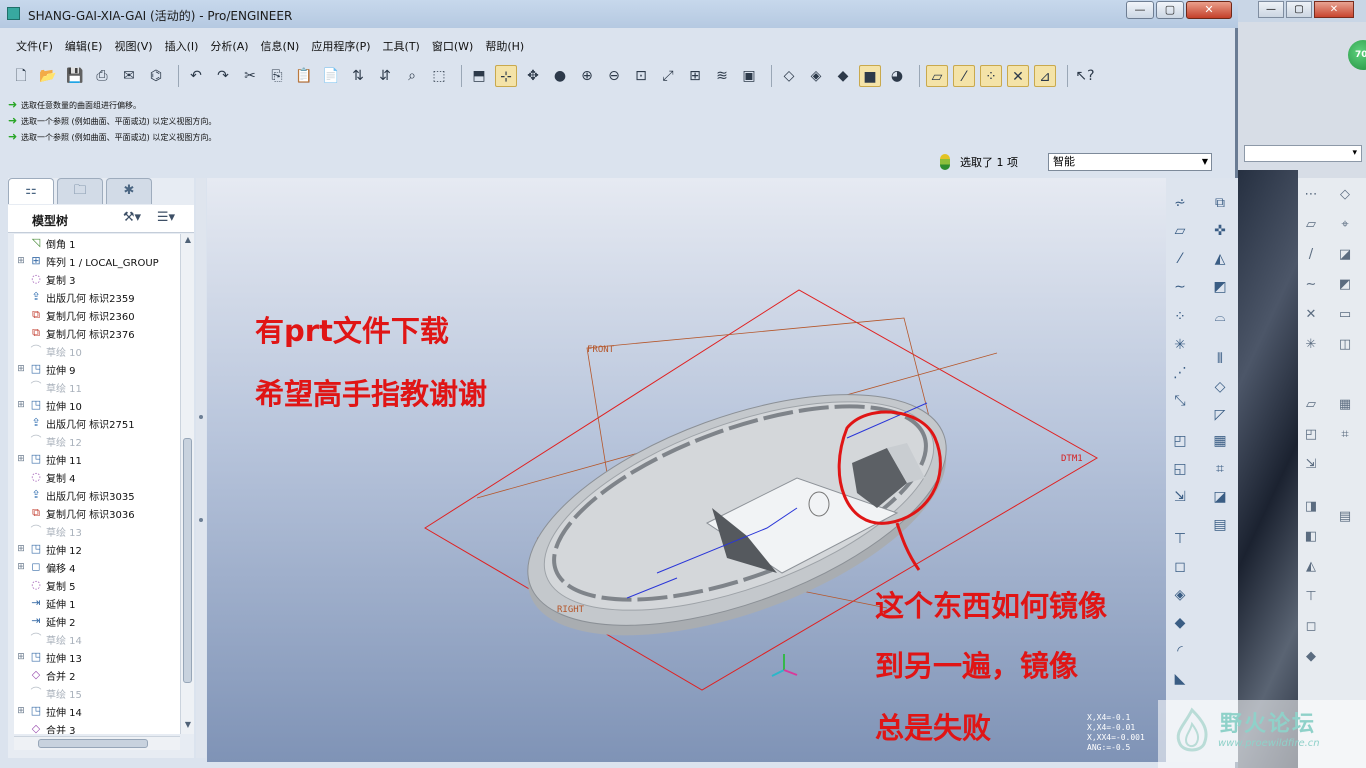 The width and height of the screenshot is (1366, 768). Describe the element at coordinates (412, 76) in the screenshot. I see `find-icon: ⌕` at that location.